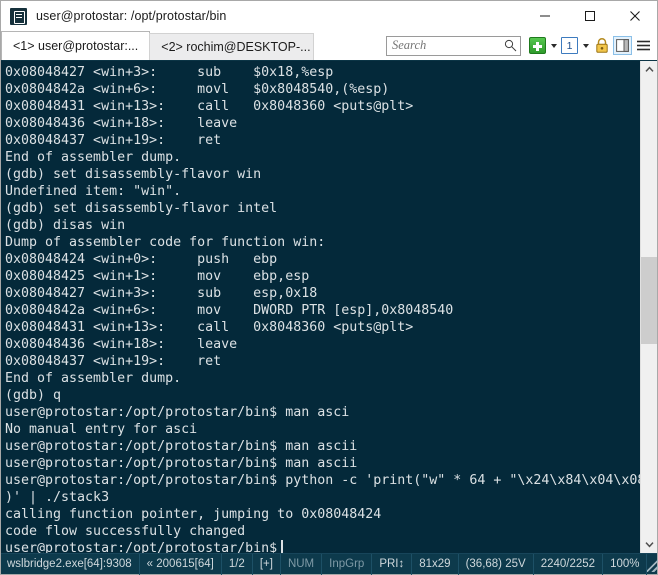  I want to click on maximize-button, so click(589, 16).